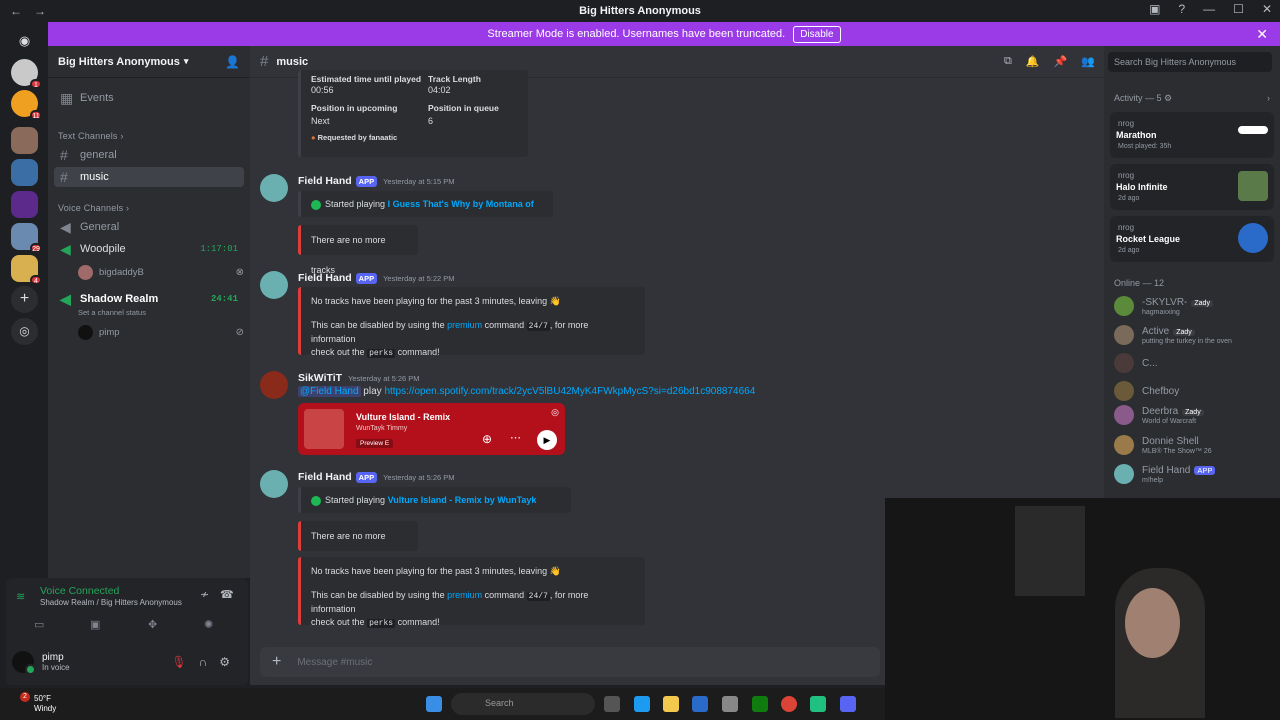 This screenshot has height=720, width=1280. What do you see at coordinates (515, 437) in the screenshot?
I see `more-options-icon: ⋯` at bounding box center [515, 437].